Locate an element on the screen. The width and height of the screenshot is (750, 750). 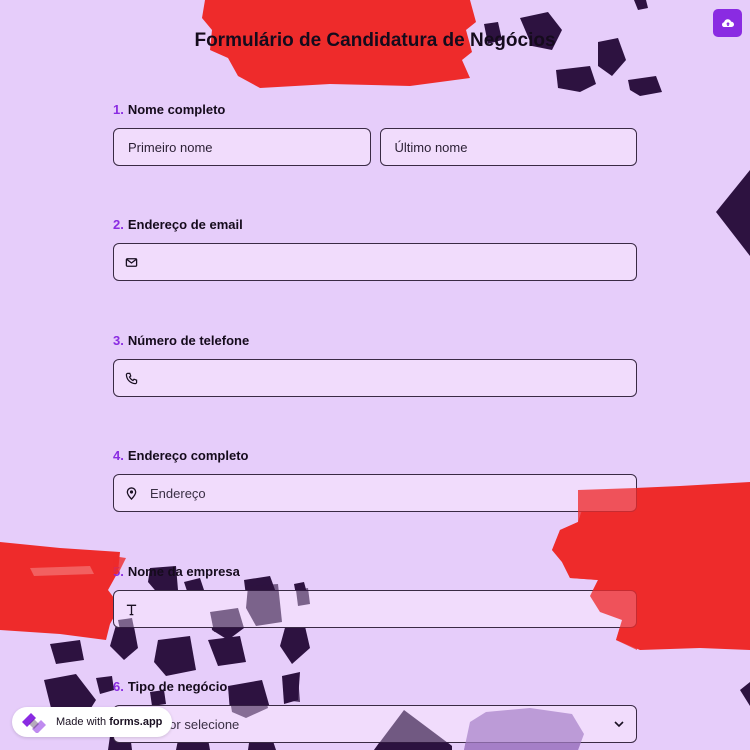
question-address: 4. Endereço completo Endereço is located at coordinates (375, 479).